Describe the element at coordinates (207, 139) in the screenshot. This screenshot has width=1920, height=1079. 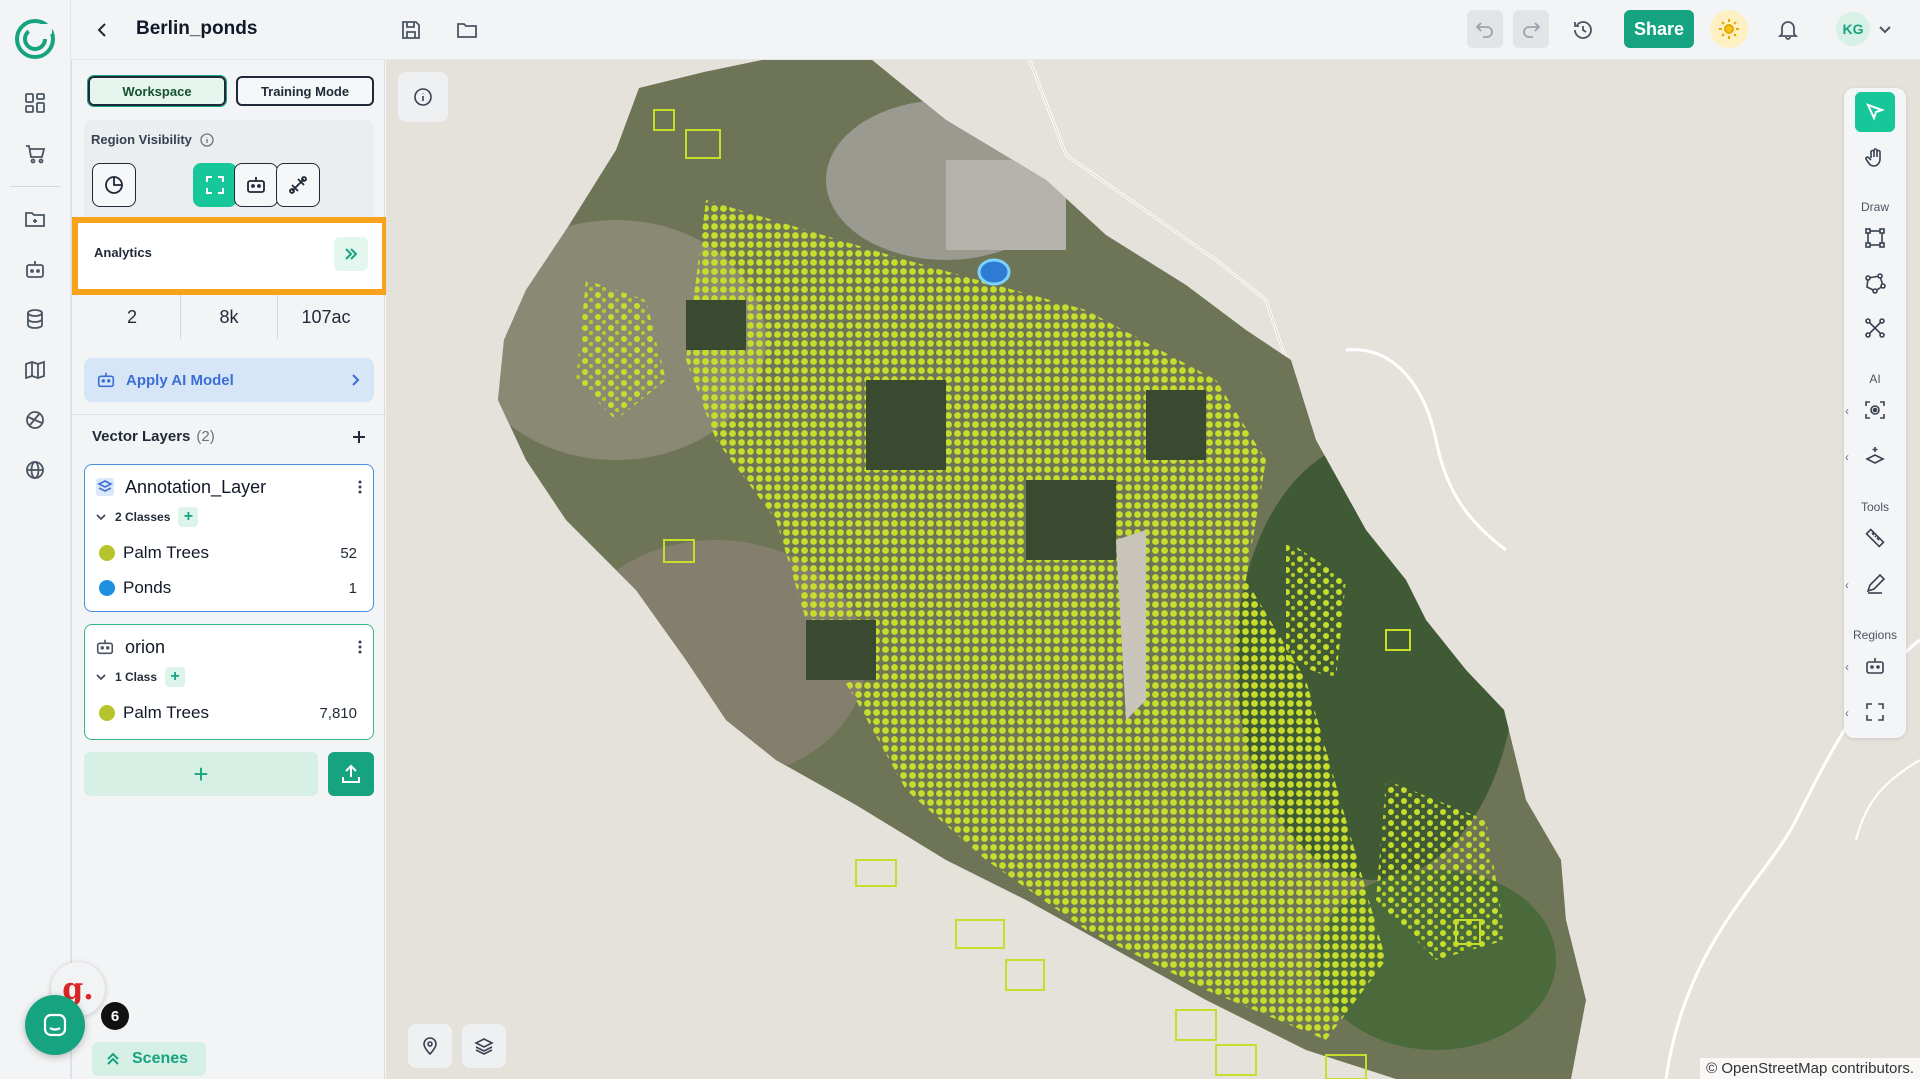
I see `info-icon` at that location.